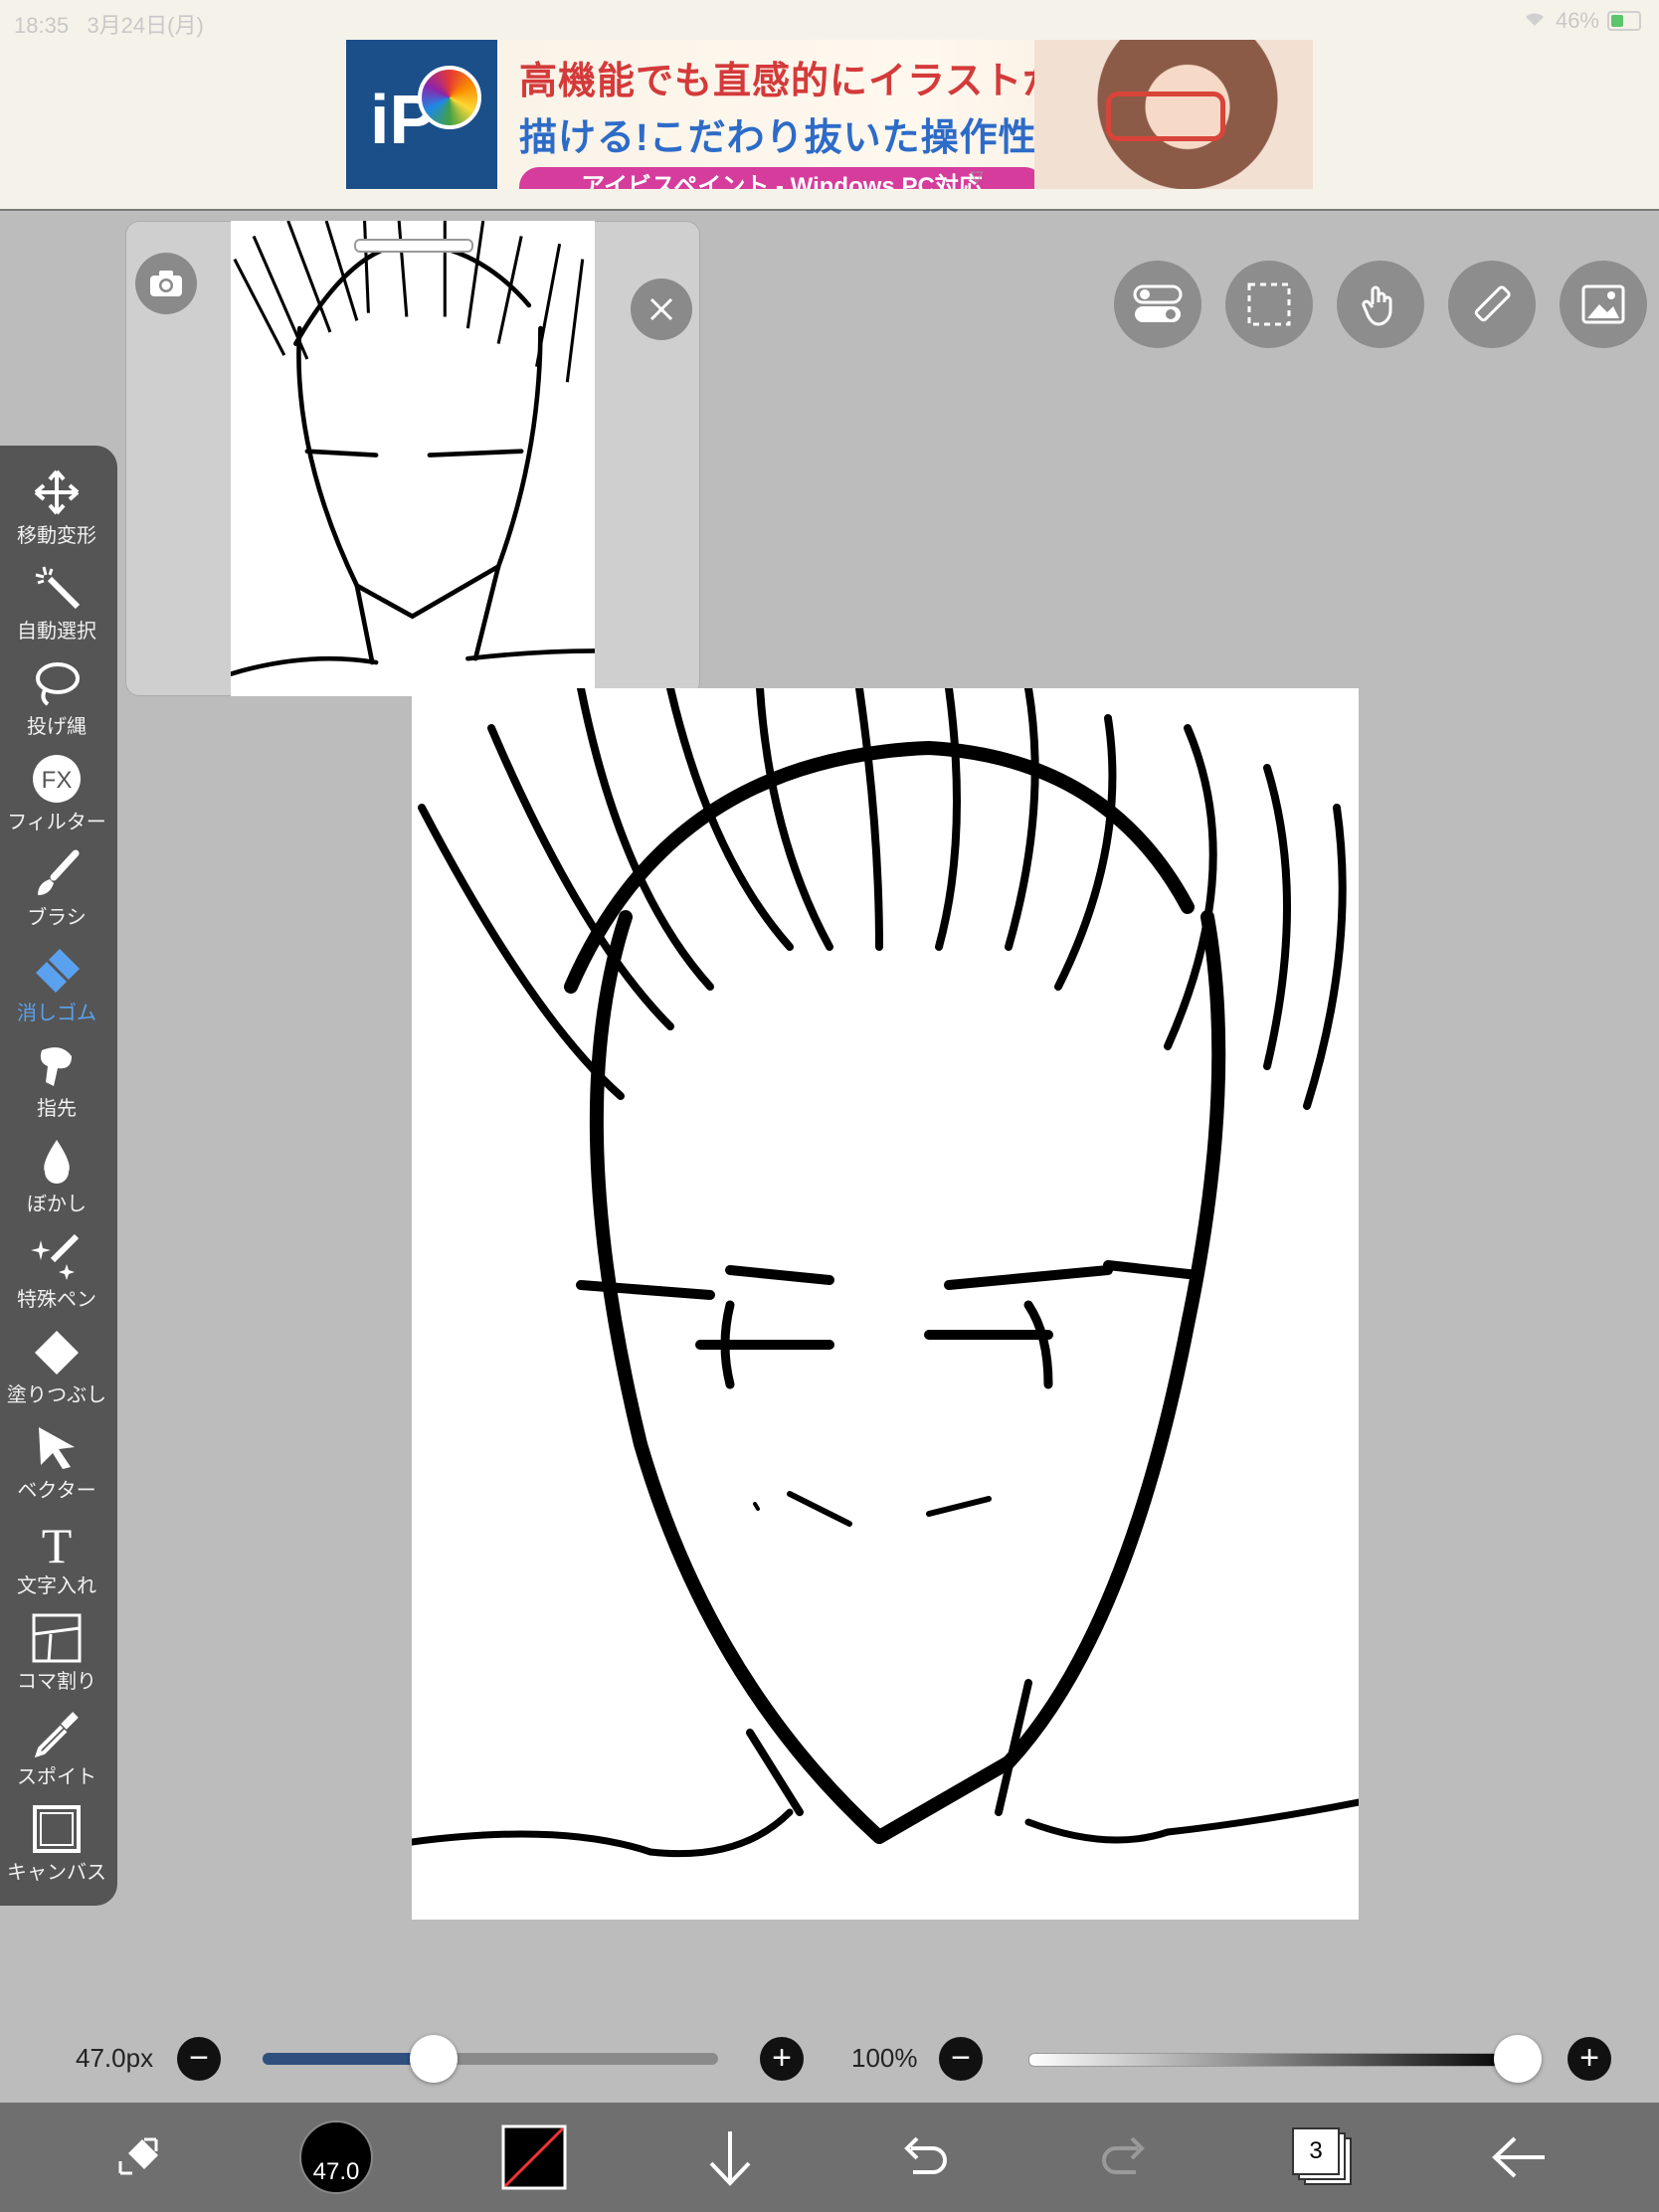 The image size is (1659, 2212). What do you see at coordinates (56, 683) in the screenshot?
I see `lasso-icon` at bounding box center [56, 683].